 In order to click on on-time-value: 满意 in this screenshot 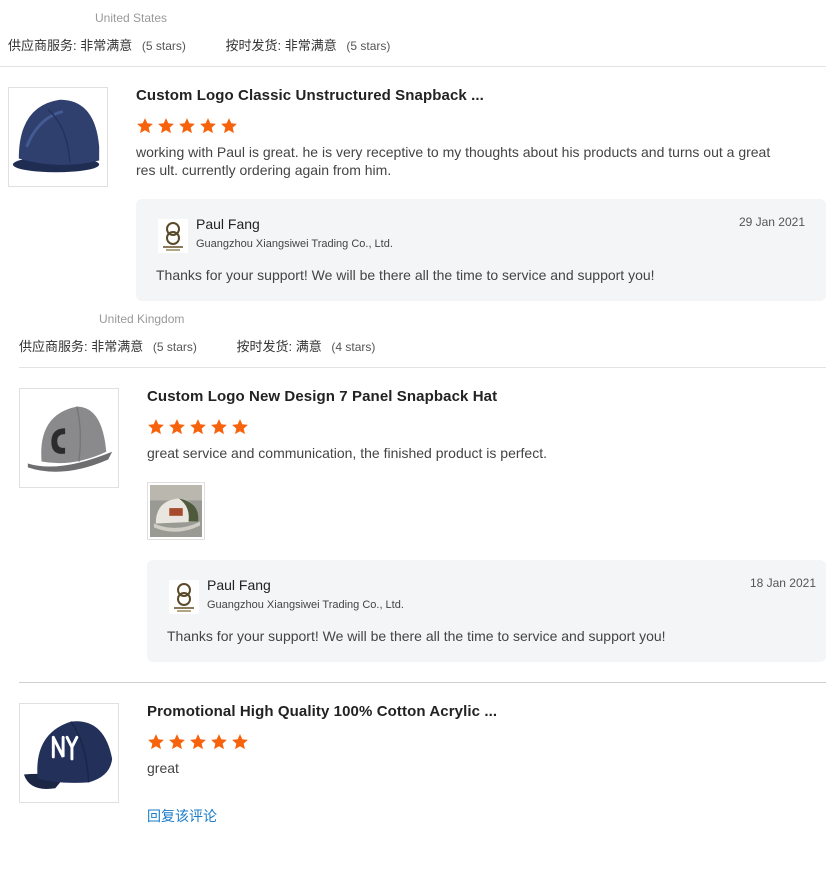, I will do `click(308, 346)`.